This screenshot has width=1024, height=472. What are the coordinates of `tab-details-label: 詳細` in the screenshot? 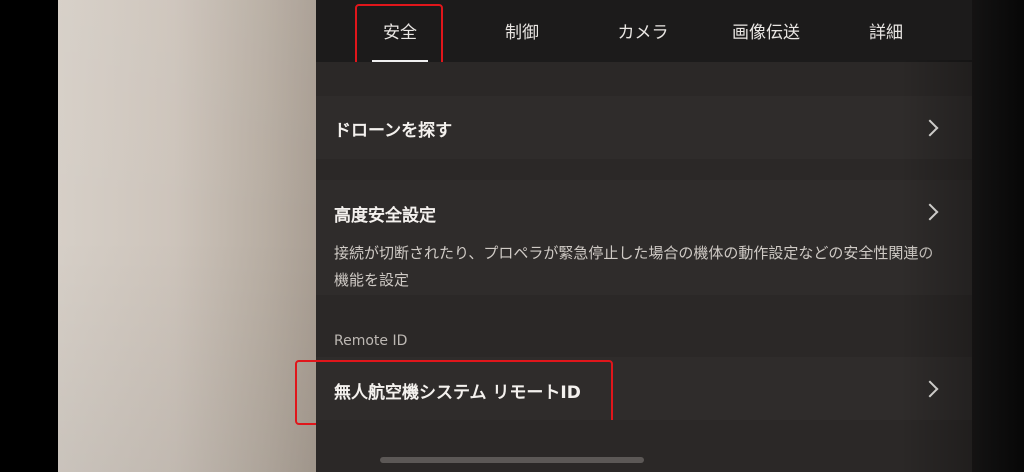 It's located at (886, 32).